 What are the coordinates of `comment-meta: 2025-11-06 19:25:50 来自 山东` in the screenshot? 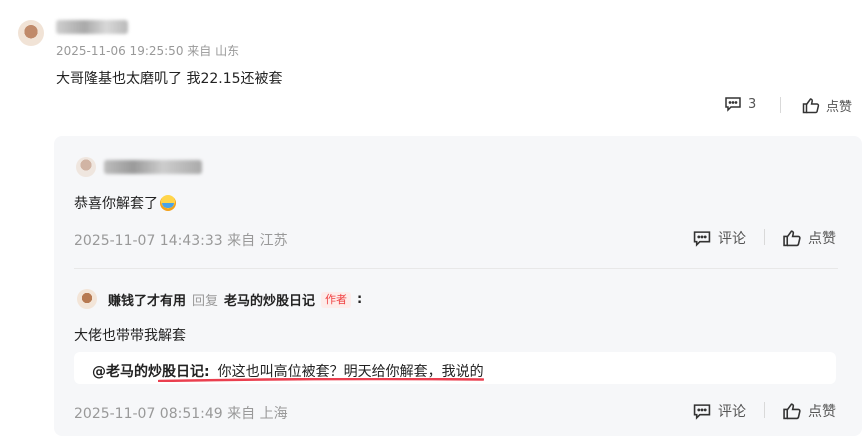 It's located at (148, 51).